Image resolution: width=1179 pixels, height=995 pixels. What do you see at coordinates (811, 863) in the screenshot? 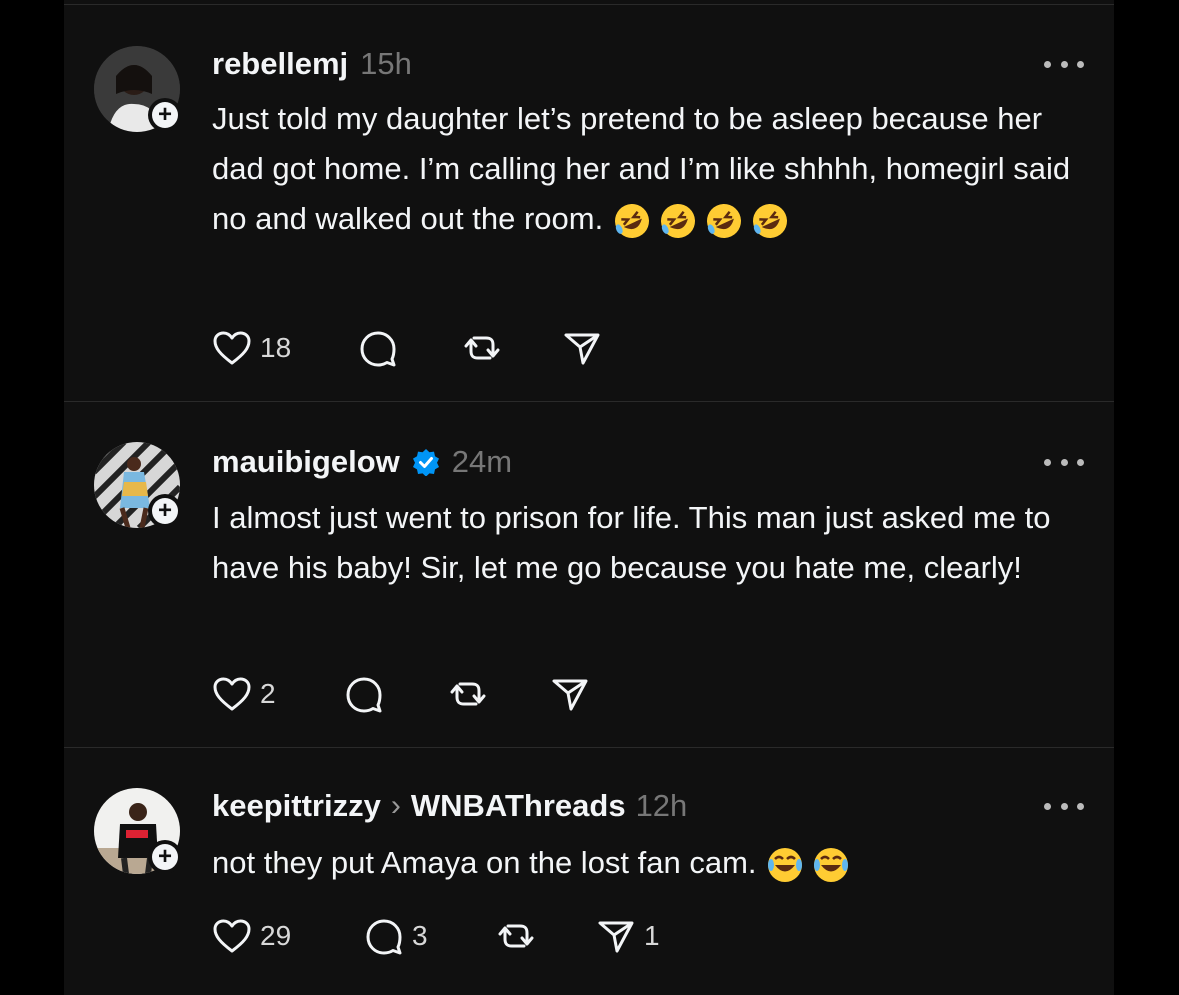
I see `face-with-tears-of-joy-emoji` at bounding box center [811, 863].